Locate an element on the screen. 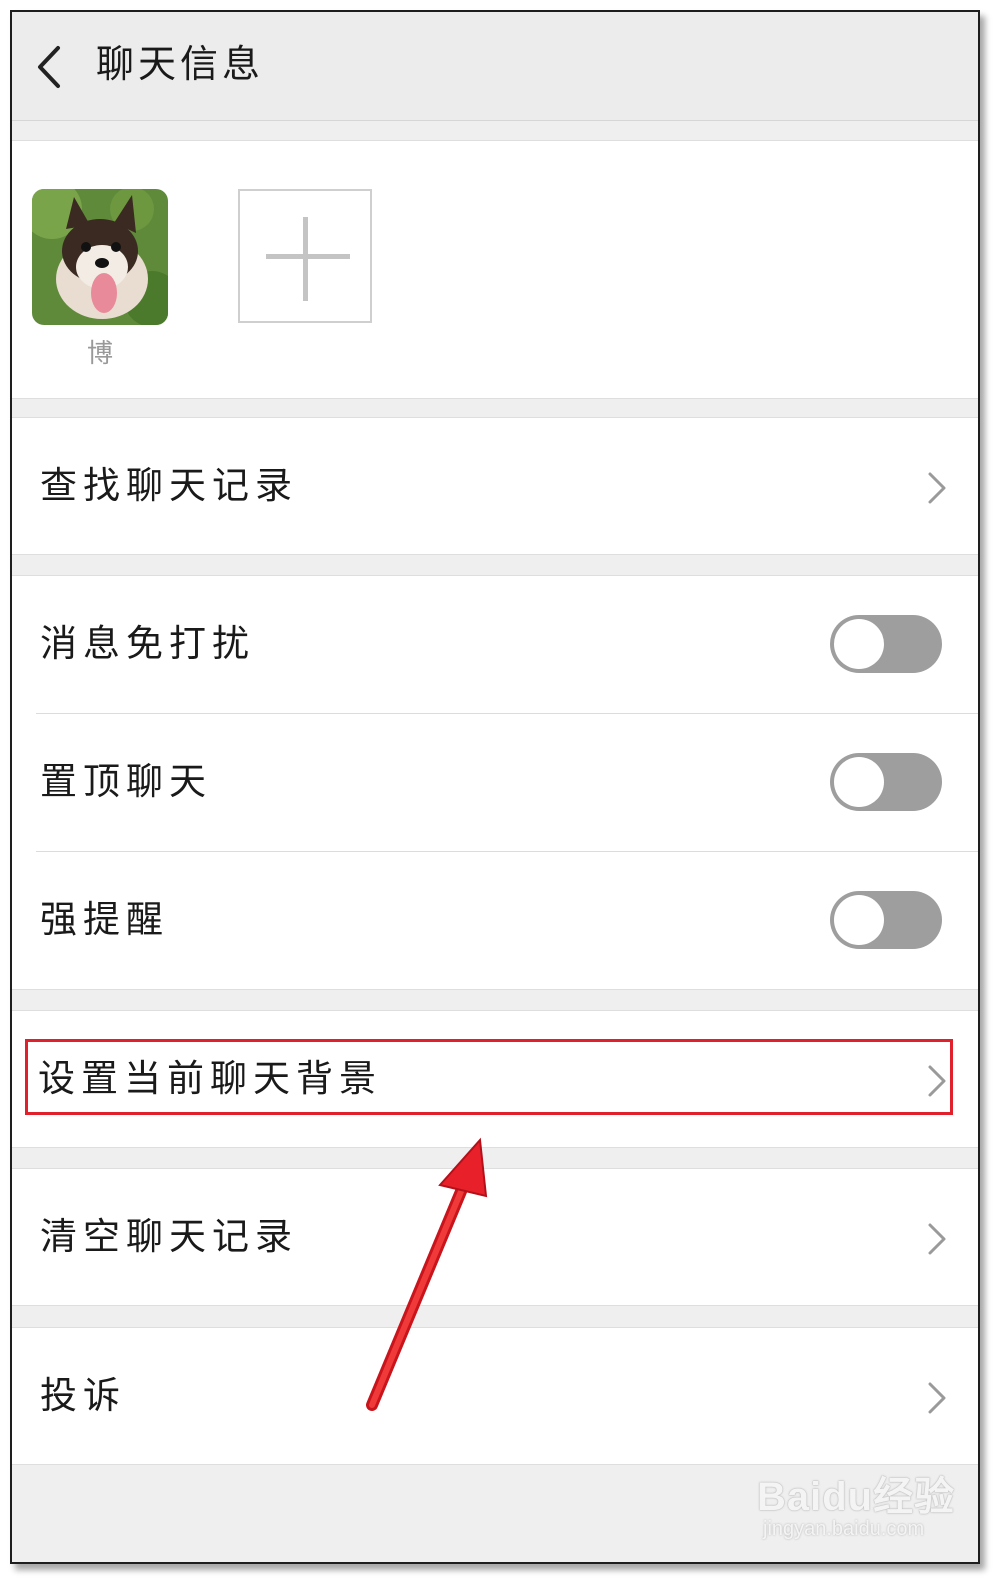  top-bar: 聊天信息 is located at coordinates (495, 66).